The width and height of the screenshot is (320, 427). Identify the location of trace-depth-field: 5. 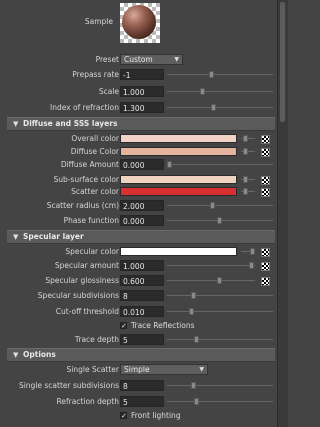
(142, 339).